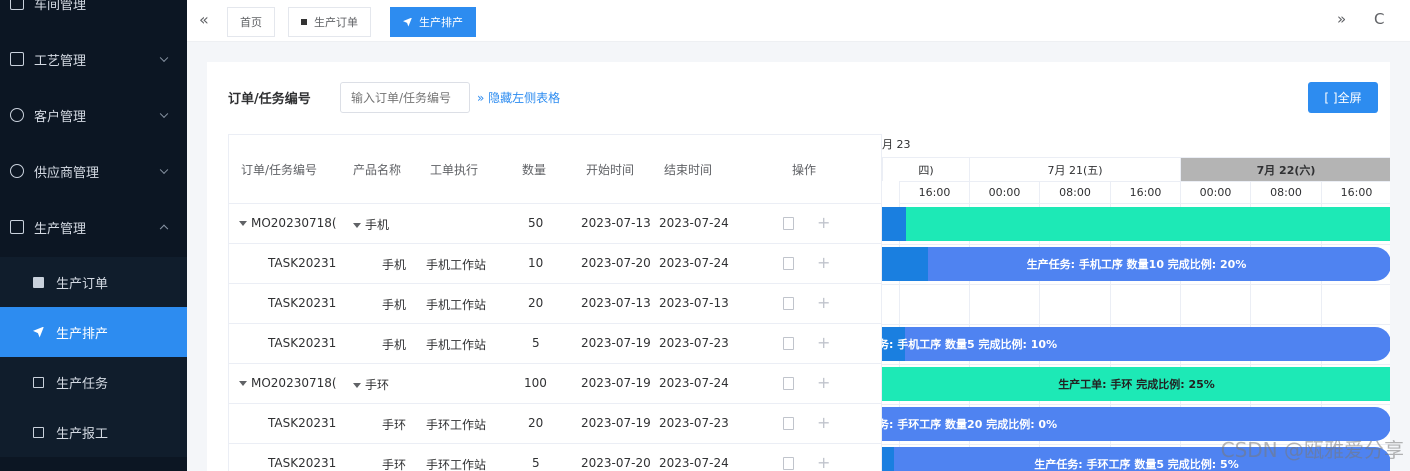 The width and height of the screenshot is (1410, 471). I want to click on hide-left-table-link: » 隐藏左侧表格, so click(518, 97).